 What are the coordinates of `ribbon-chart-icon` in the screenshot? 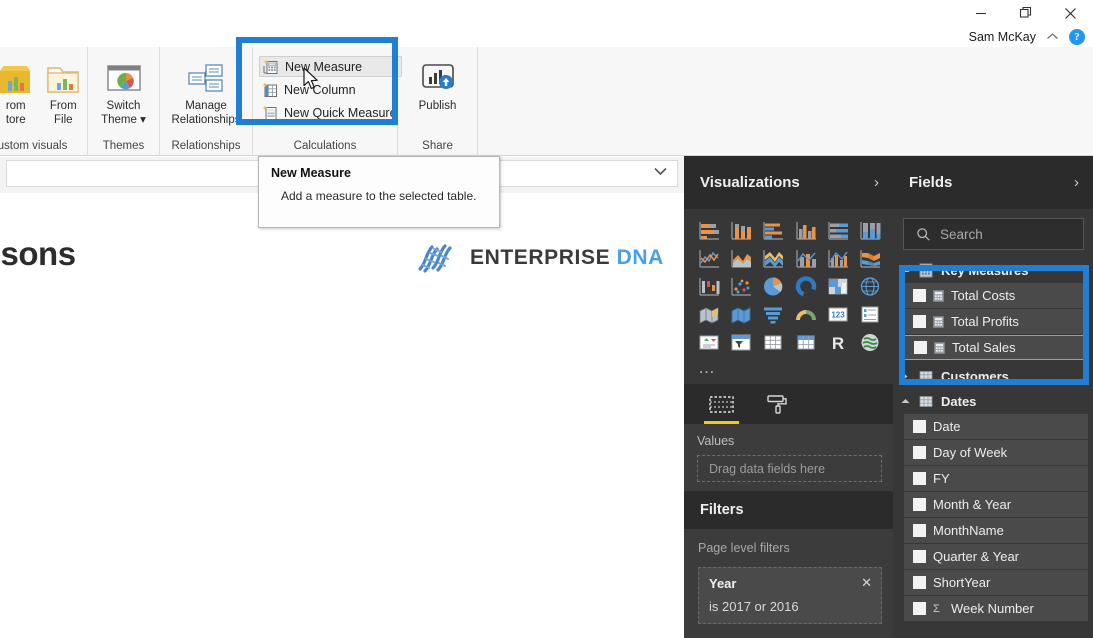 It's located at (870, 258).